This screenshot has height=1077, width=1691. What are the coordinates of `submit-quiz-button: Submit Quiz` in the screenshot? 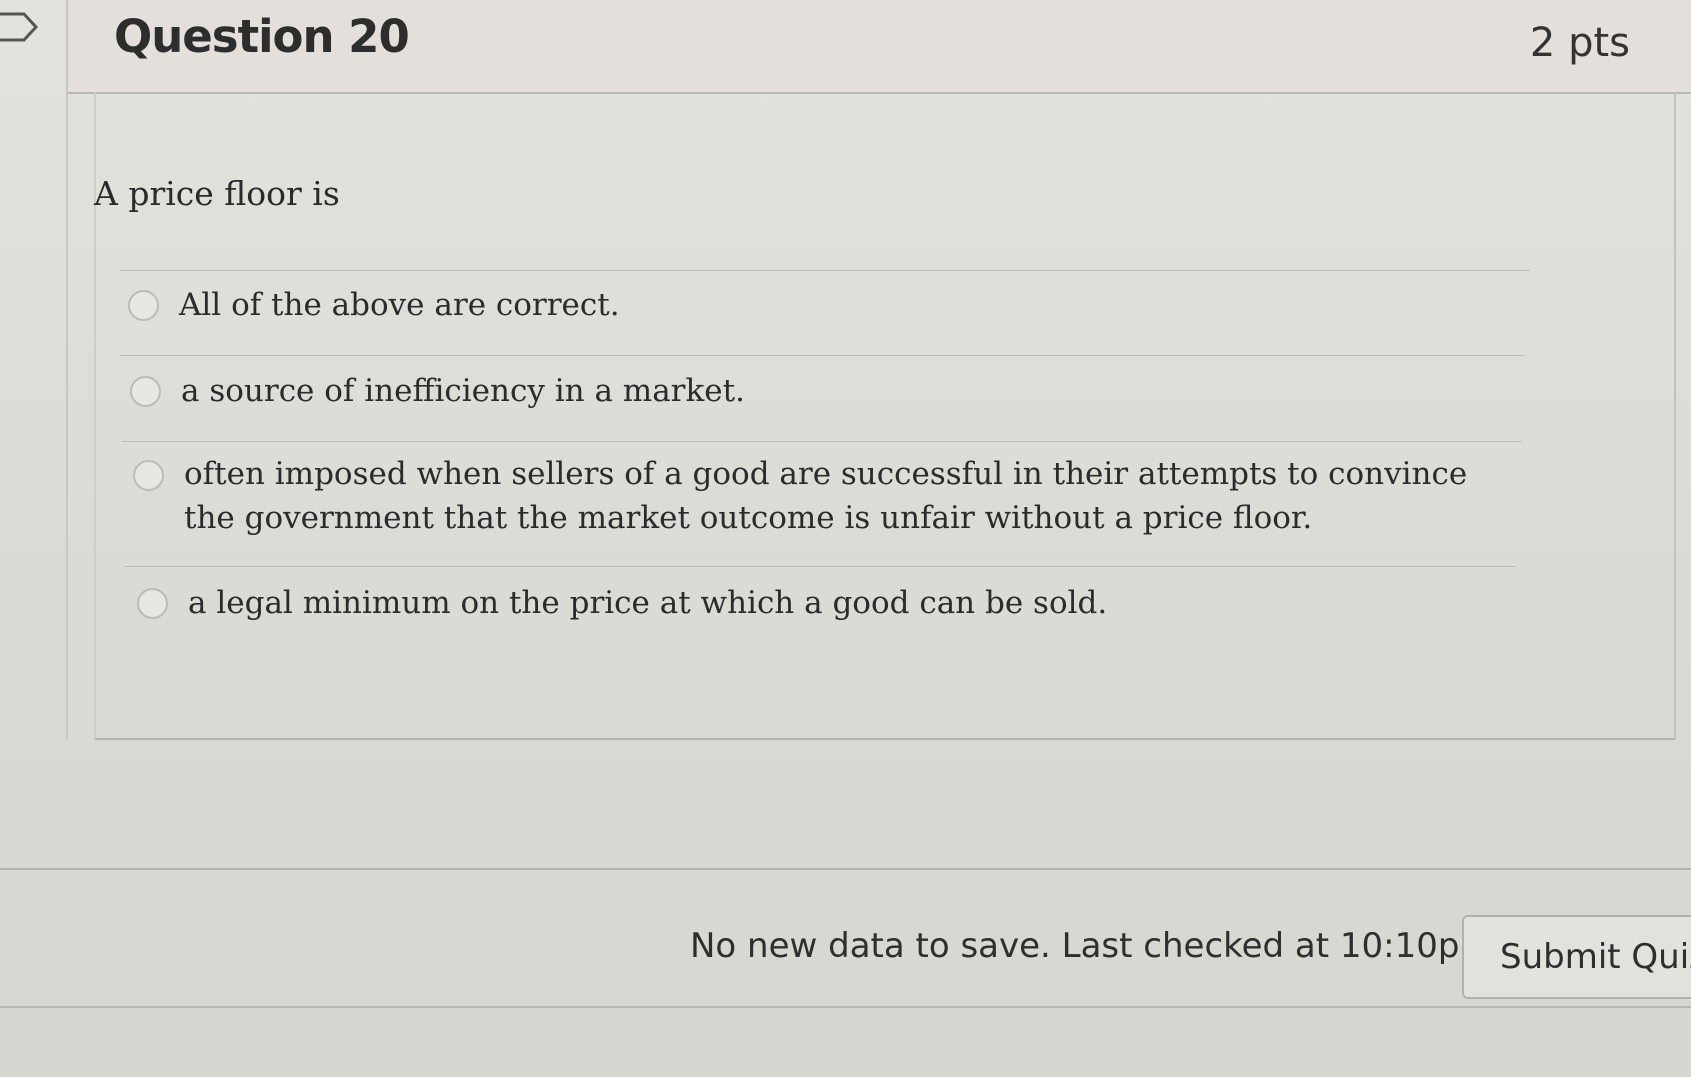 It's located at (1576, 957).